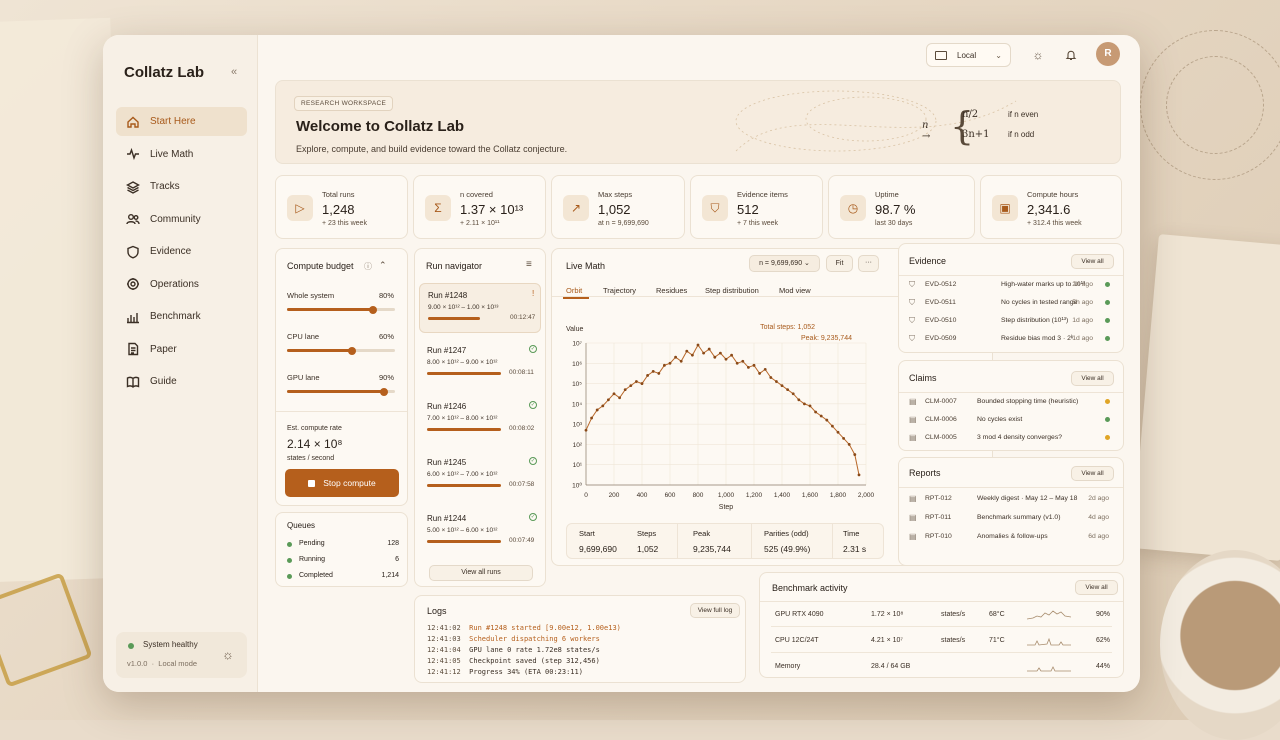 The height and width of the screenshot is (740, 1280). What do you see at coordinates (312, 483) in the screenshot?
I see `stop-icon` at bounding box center [312, 483].